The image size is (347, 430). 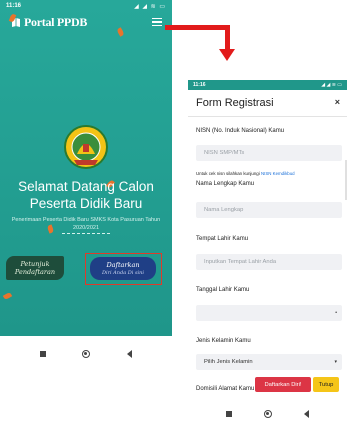 What do you see at coordinates (283, 384) in the screenshot?
I see `daftarkan-diri-submit-button: Daftarkan Diri!` at bounding box center [283, 384].